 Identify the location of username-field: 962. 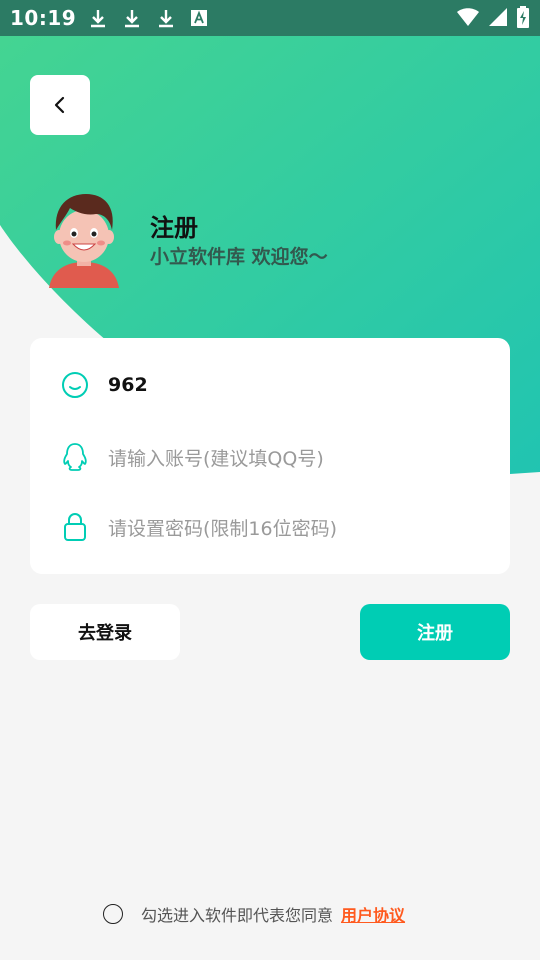
(104, 385).